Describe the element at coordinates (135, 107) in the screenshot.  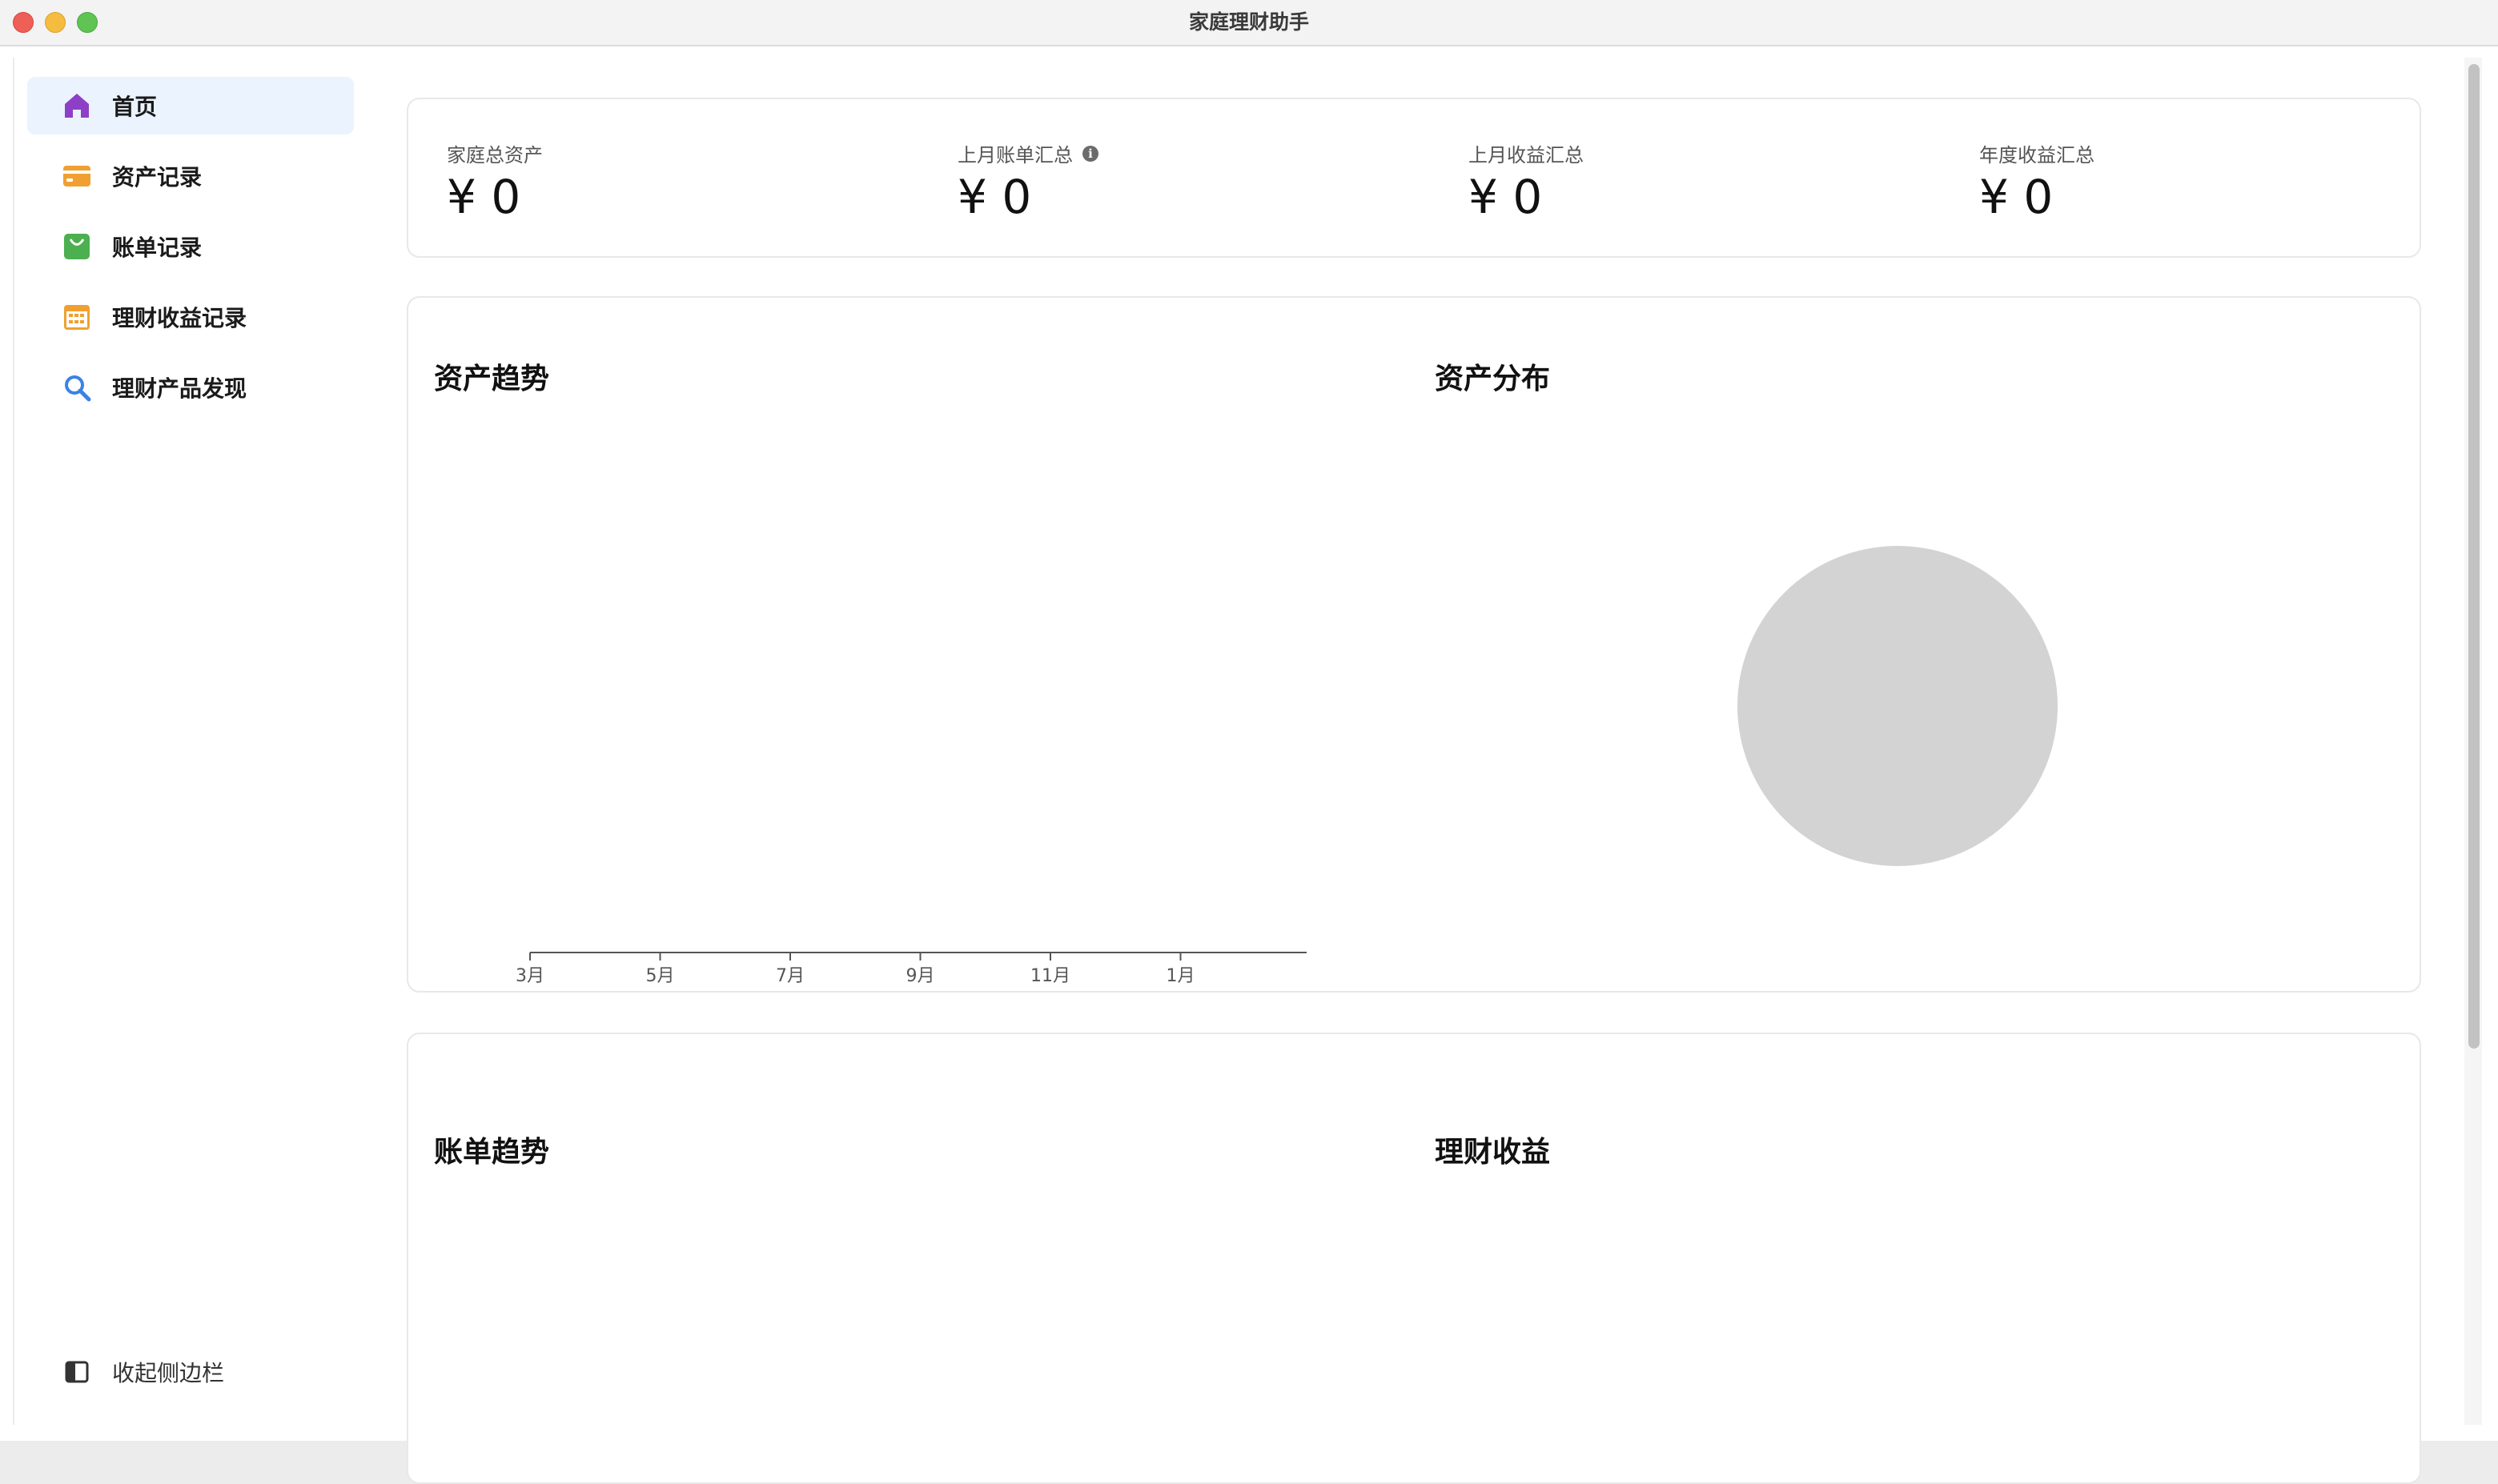
I see `sidebar-item-label: 首页` at that location.